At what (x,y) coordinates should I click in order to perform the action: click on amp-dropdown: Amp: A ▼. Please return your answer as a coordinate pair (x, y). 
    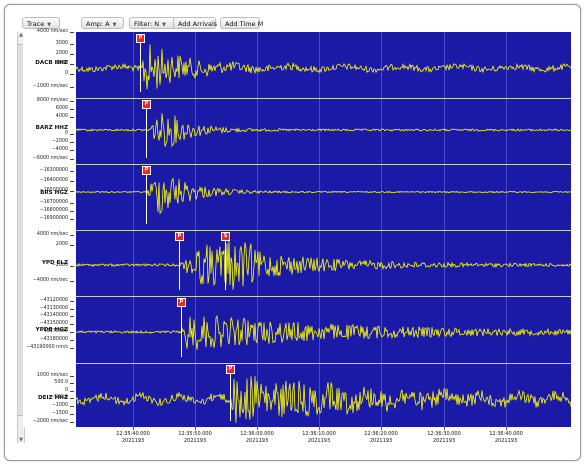
    Looking at the image, I should click on (102, 23).